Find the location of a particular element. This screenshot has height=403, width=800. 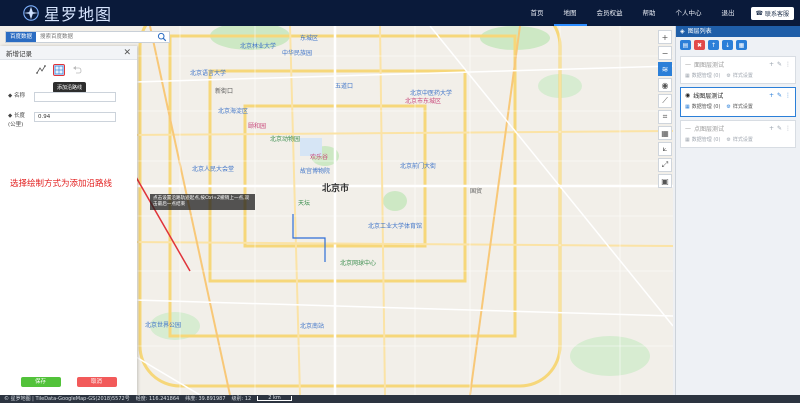

instruction-annotation: 选择绘制方式为添加沿路线 is located at coordinates (61, 184).